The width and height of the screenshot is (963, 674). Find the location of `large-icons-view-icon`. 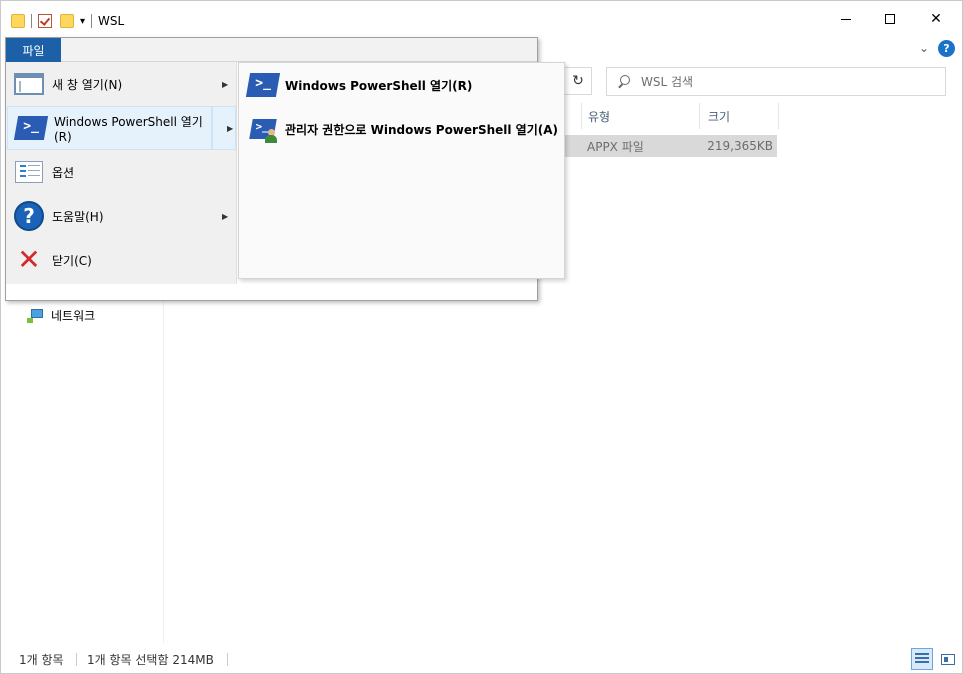

large-icons-view-icon is located at coordinates (948, 659).